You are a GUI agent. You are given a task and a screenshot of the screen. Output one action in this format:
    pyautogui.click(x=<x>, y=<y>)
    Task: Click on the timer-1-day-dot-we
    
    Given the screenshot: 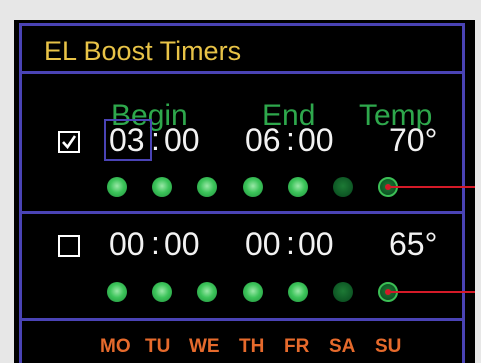 What is the action you would take?
    pyautogui.click(x=207, y=187)
    